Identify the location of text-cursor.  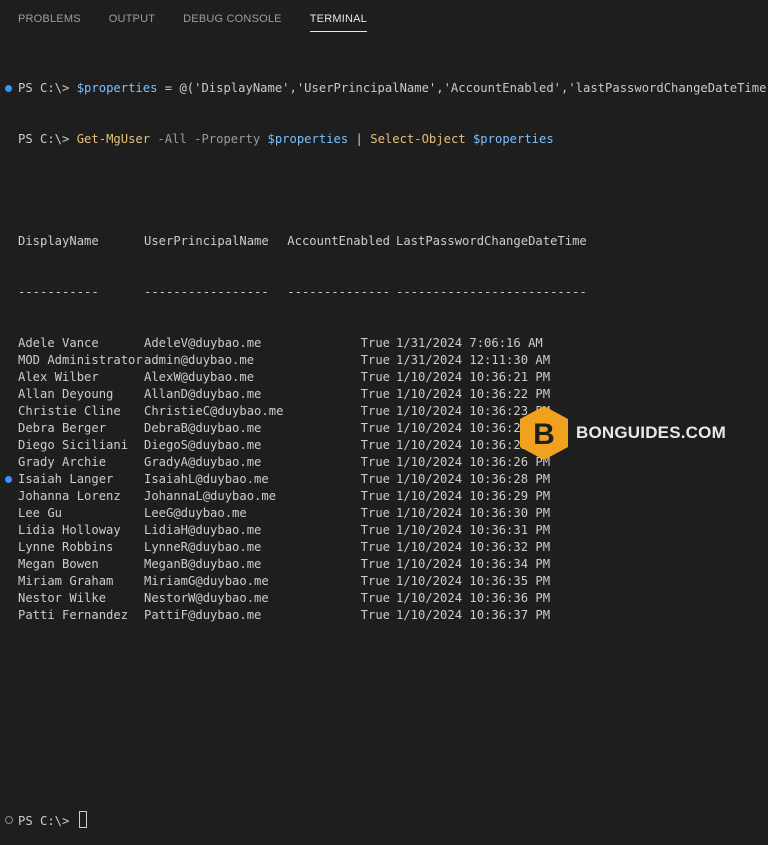
(82, 819).